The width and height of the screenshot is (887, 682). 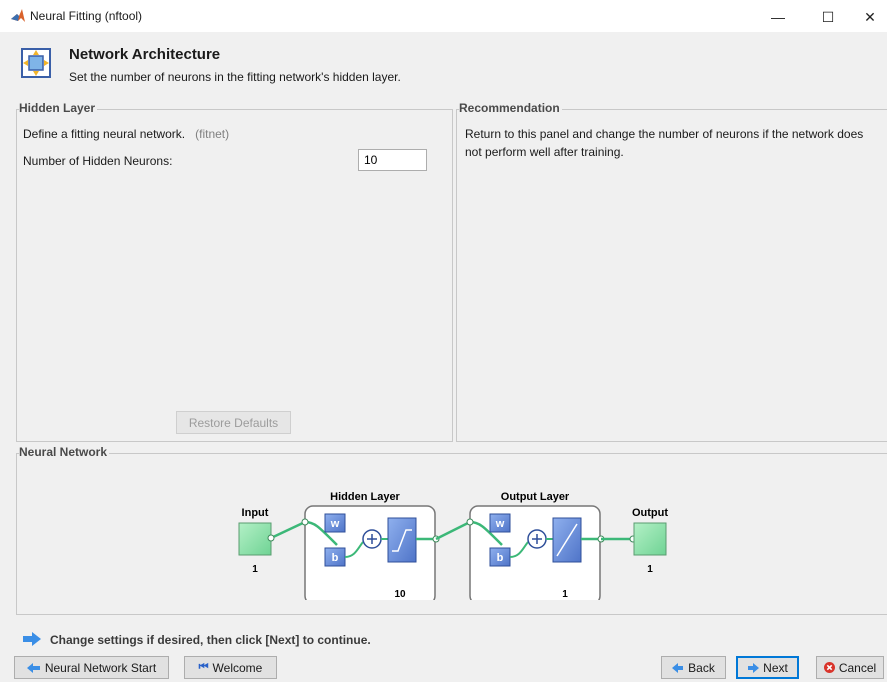 What do you see at coordinates (701, 667) in the screenshot?
I see `back-label: Back` at bounding box center [701, 667].